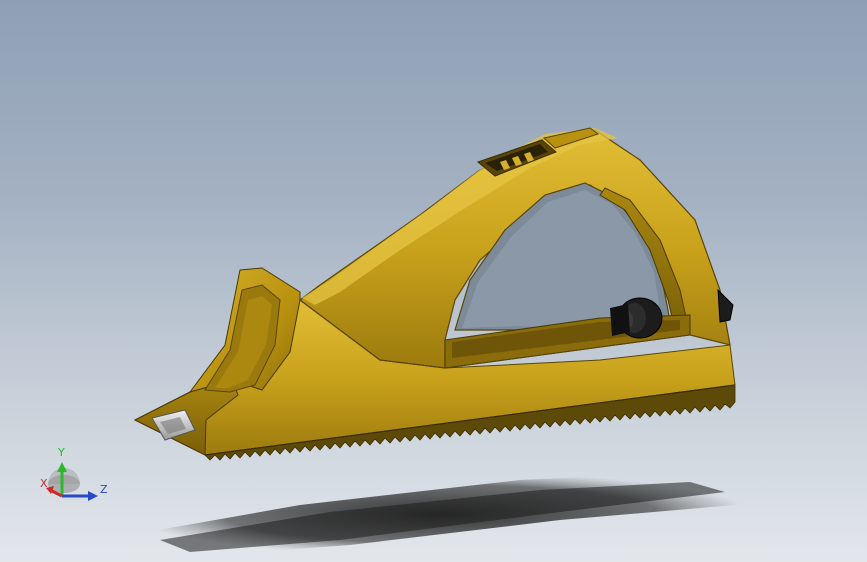  What do you see at coordinates (104, 489) in the screenshot?
I see `z-axis-label: Z` at bounding box center [104, 489].